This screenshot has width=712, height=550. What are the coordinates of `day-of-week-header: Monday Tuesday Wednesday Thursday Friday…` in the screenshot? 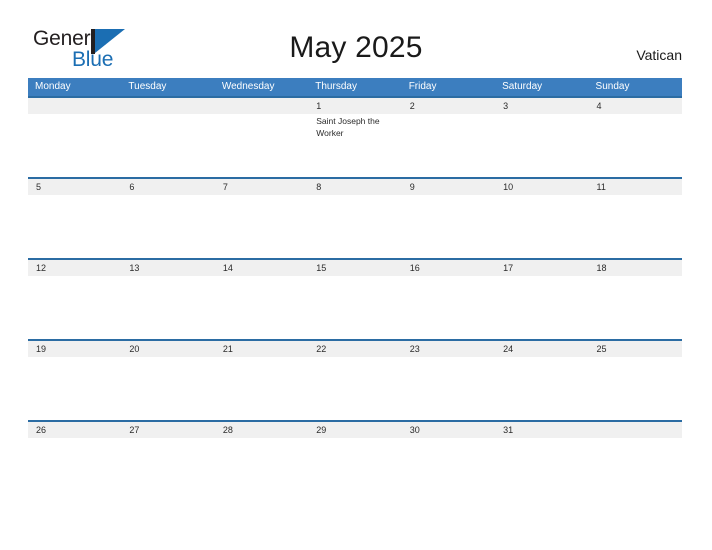 It's located at (355, 87).